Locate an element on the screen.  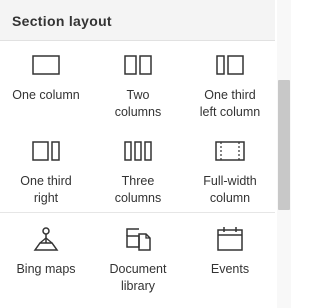
calendar-icon is located at coordinates (230, 239).